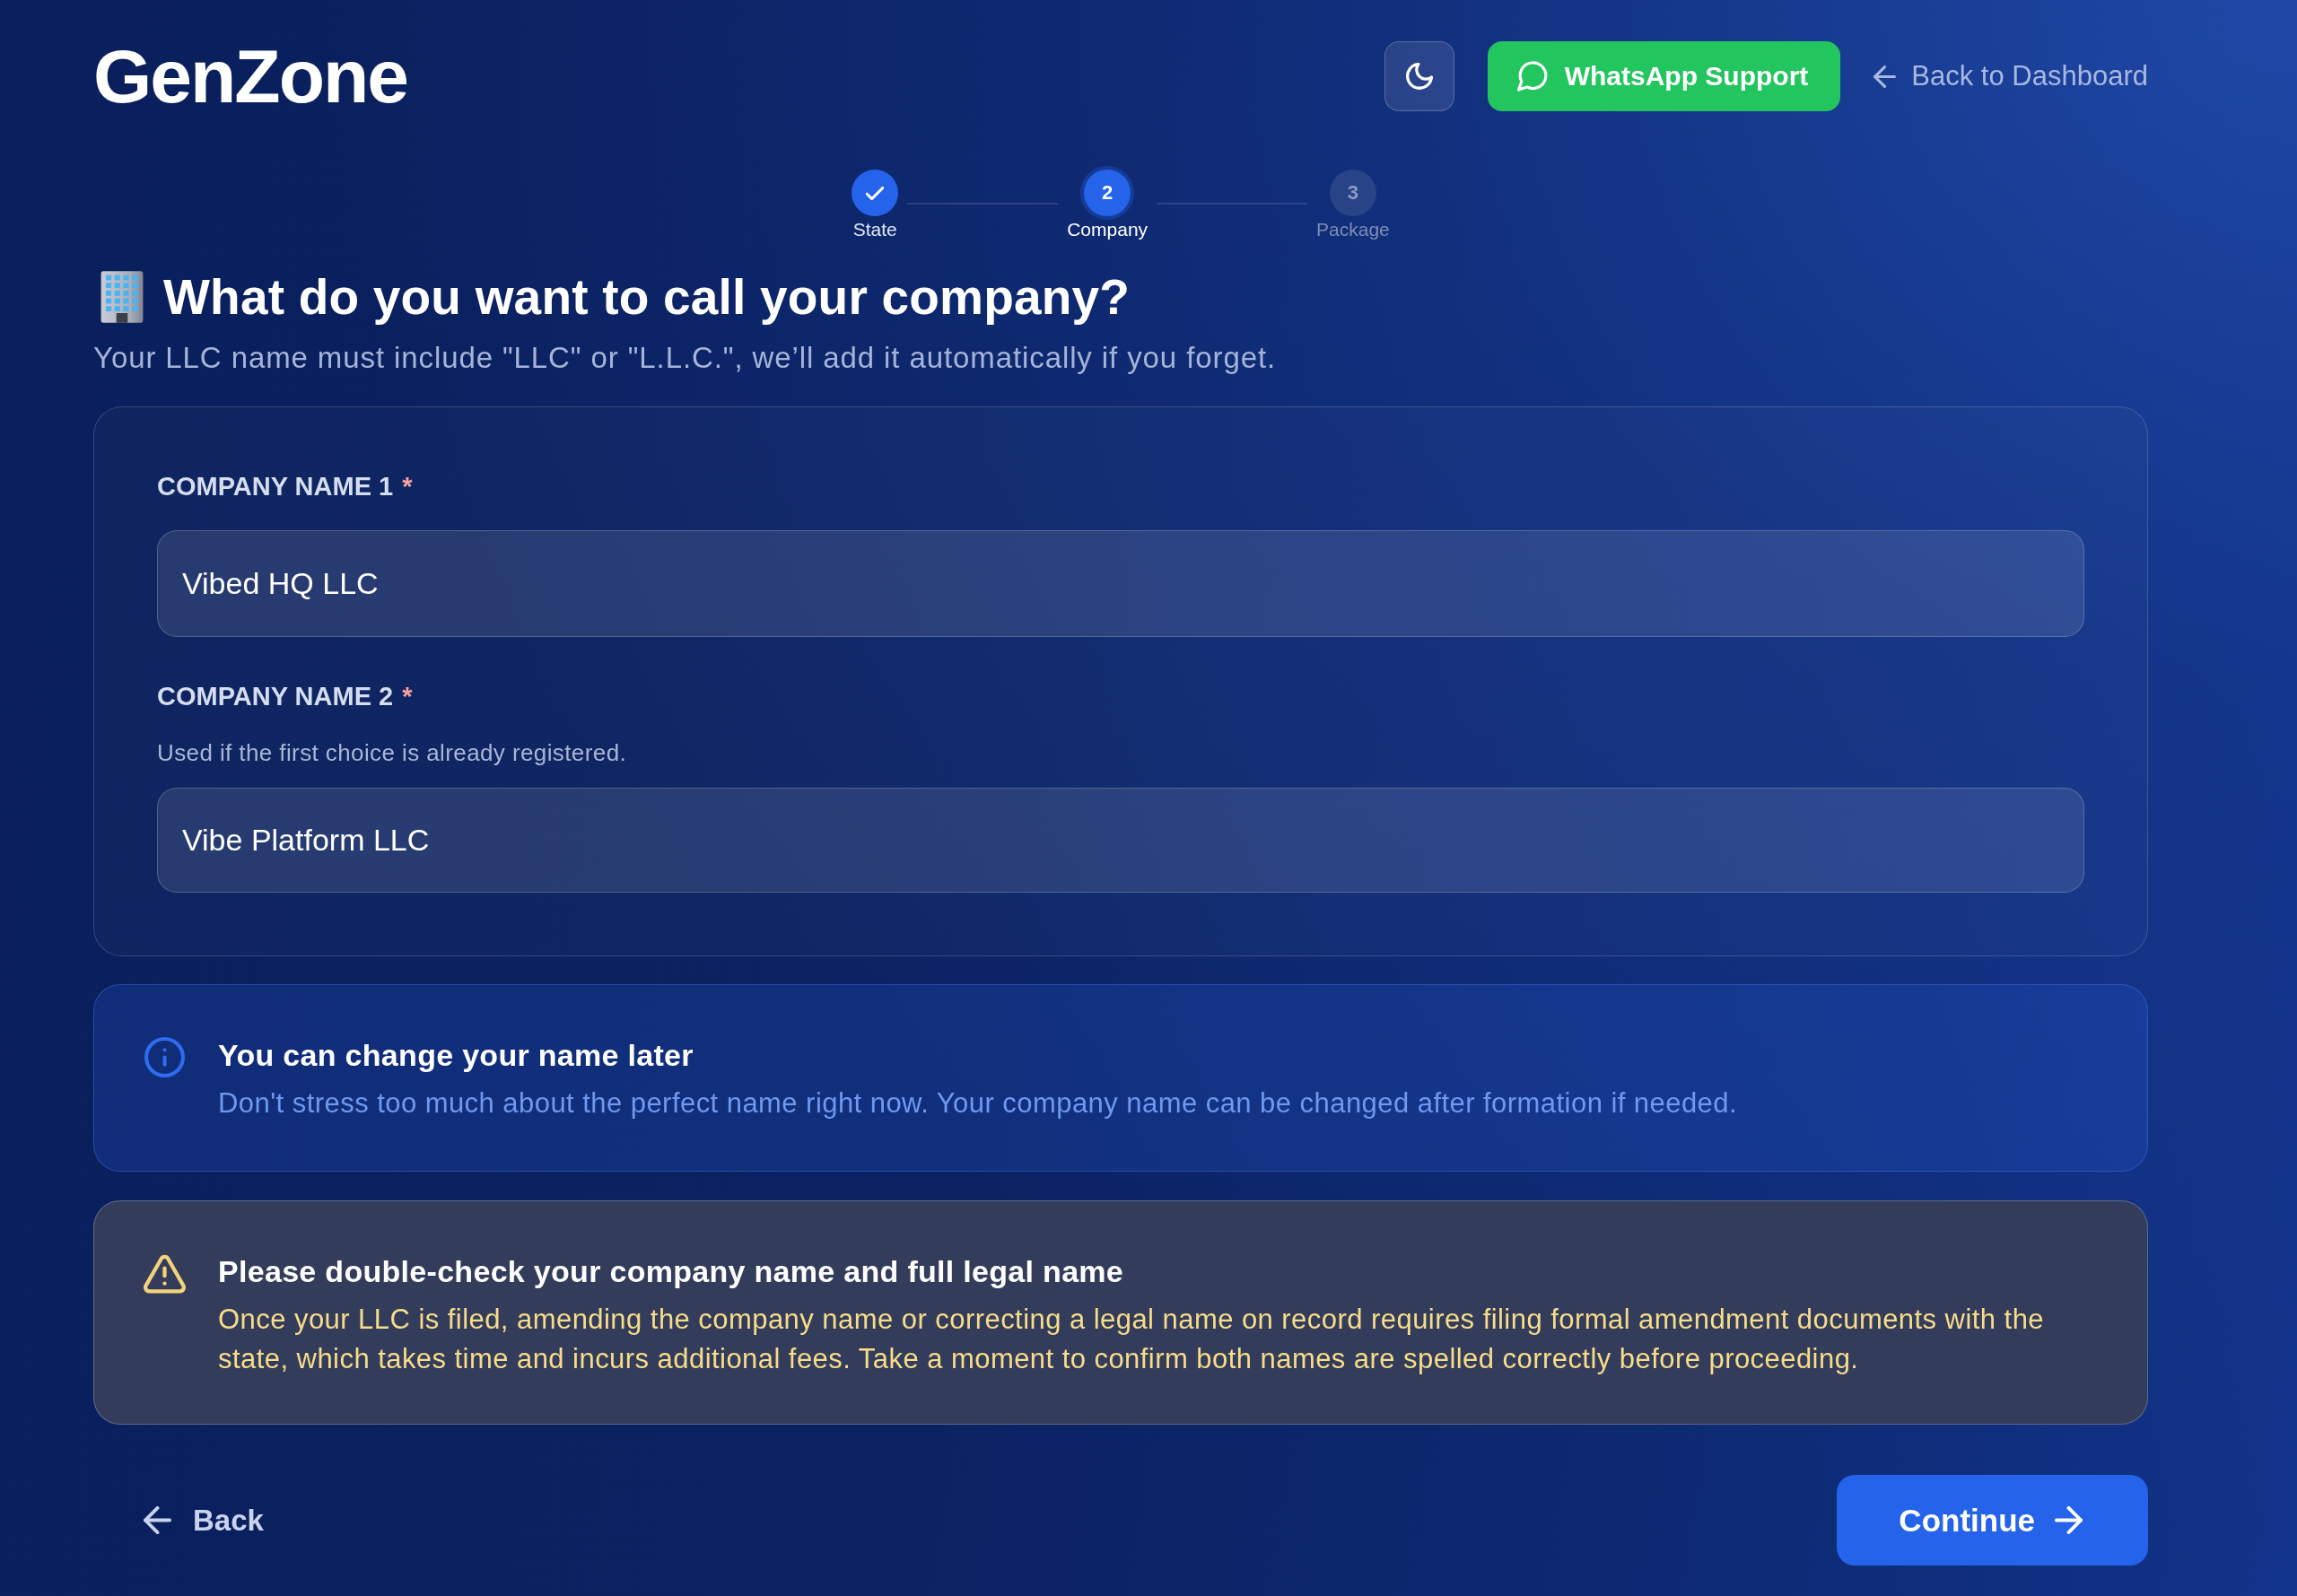 Image resolution: width=2297 pixels, height=1596 pixels. What do you see at coordinates (1992, 1520) in the screenshot?
I see `continue-button: Continue` at bounding box center [1992, 1520].